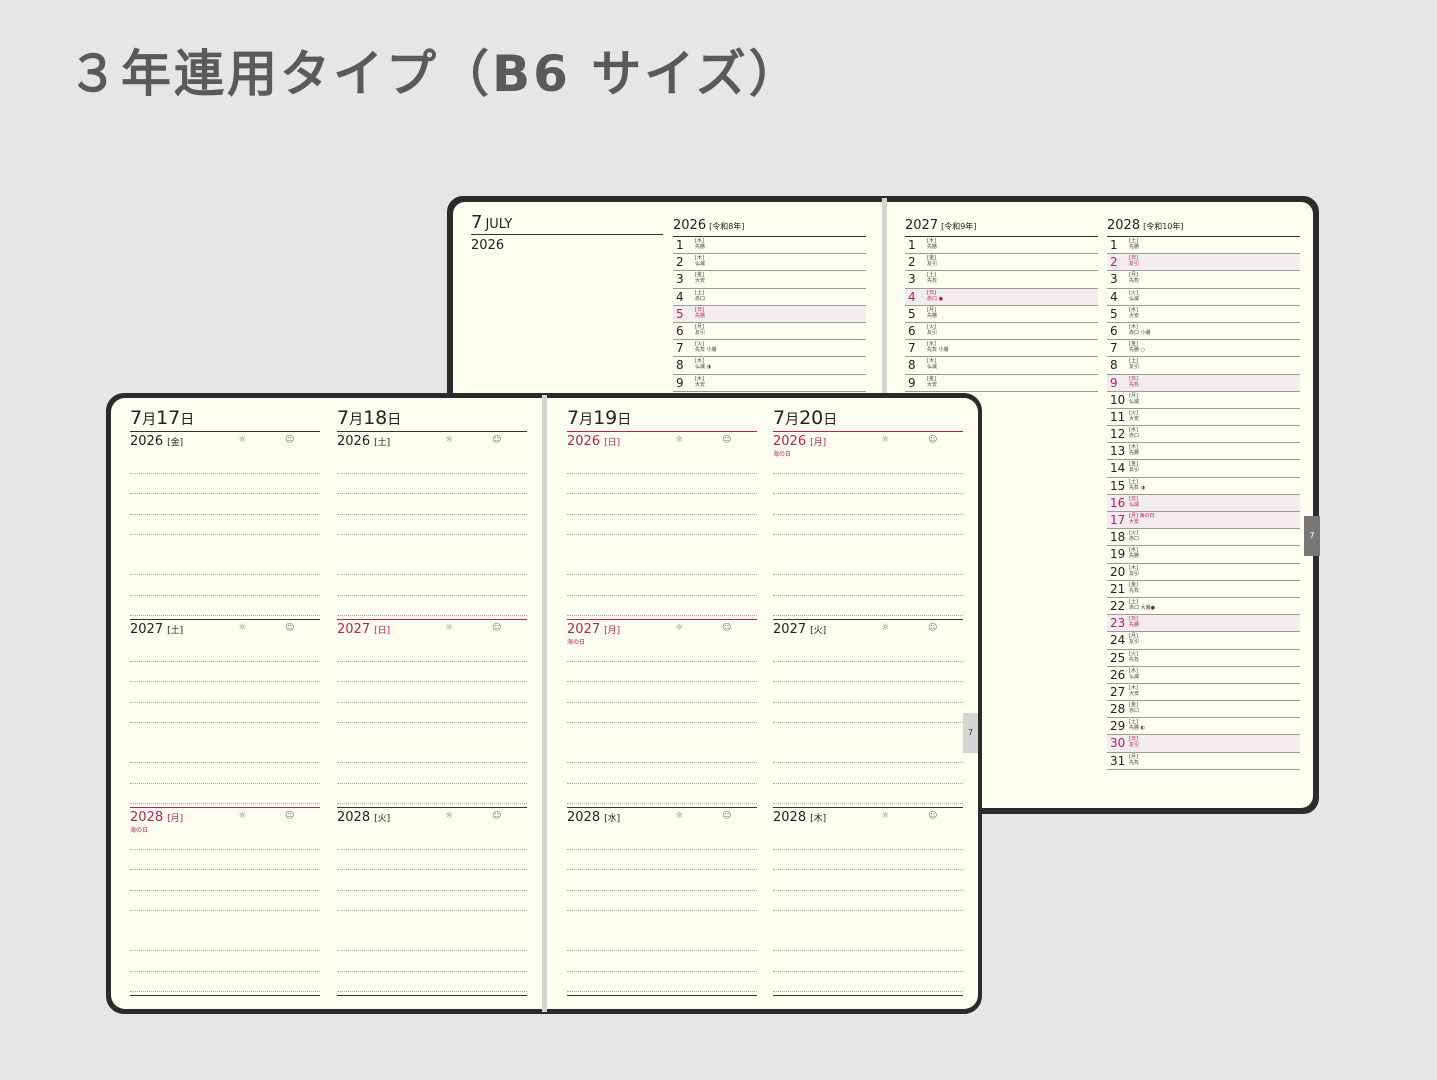 The image size is (1437, 1080). What do you see at coordinates (1203, 521) in the screenshot?
I see `calendar-day-row: 17 [月] 海の日 大安` at bounding box center [1203, 521].